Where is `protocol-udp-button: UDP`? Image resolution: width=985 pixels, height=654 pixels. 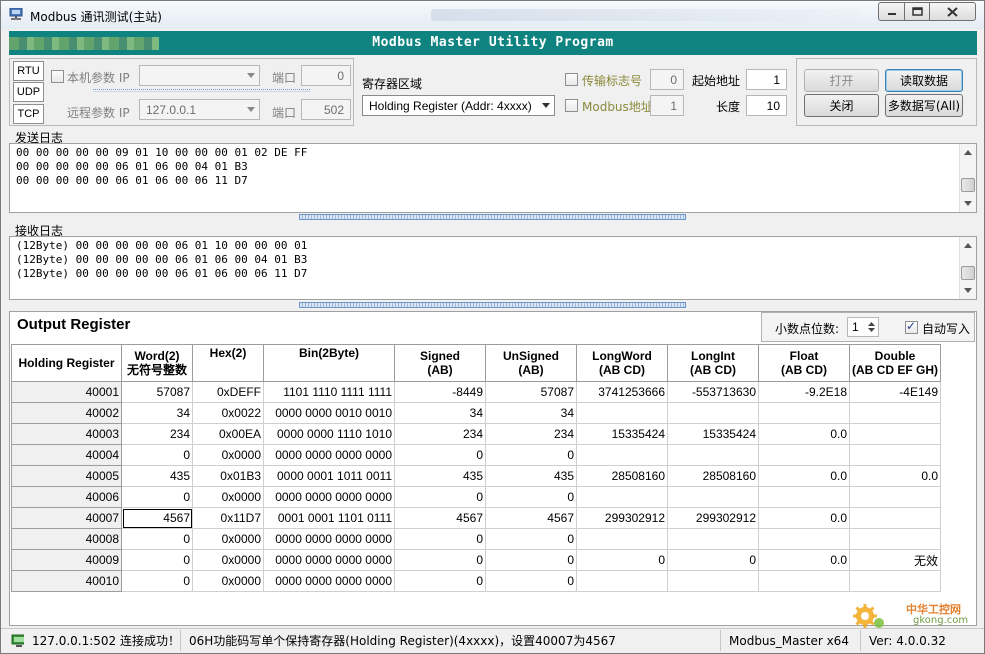 protocol-udp-button: UDP is located at coordinates (28, 92).